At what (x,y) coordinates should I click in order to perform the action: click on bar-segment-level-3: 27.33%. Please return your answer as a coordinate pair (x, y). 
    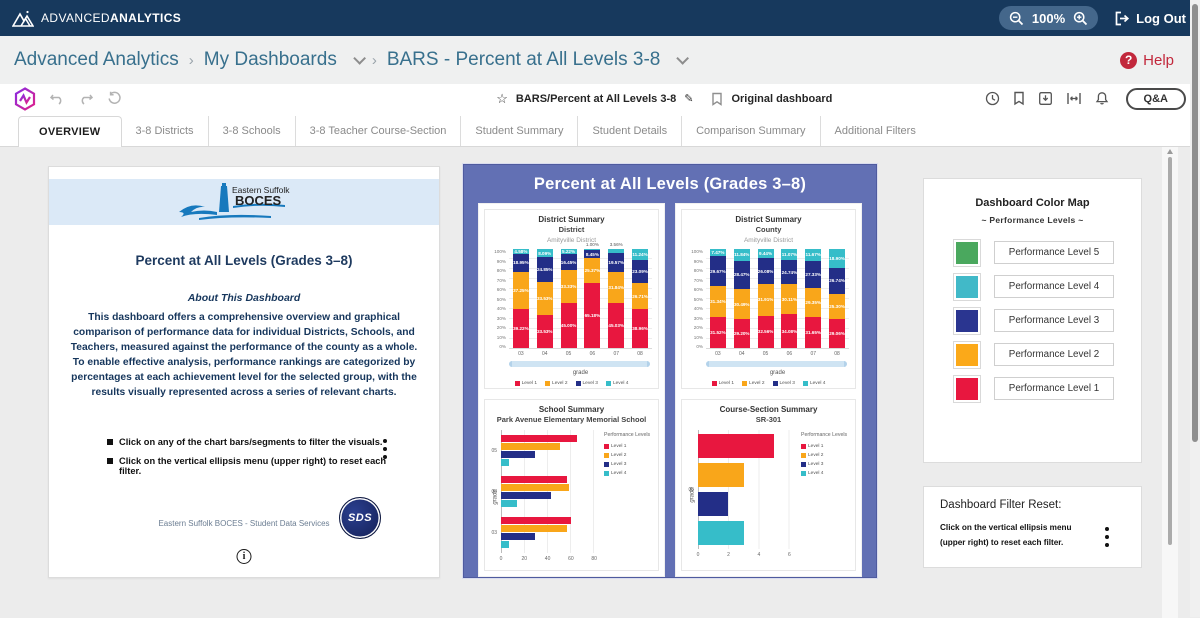
    Looking at the image, I should click on (813, 274).